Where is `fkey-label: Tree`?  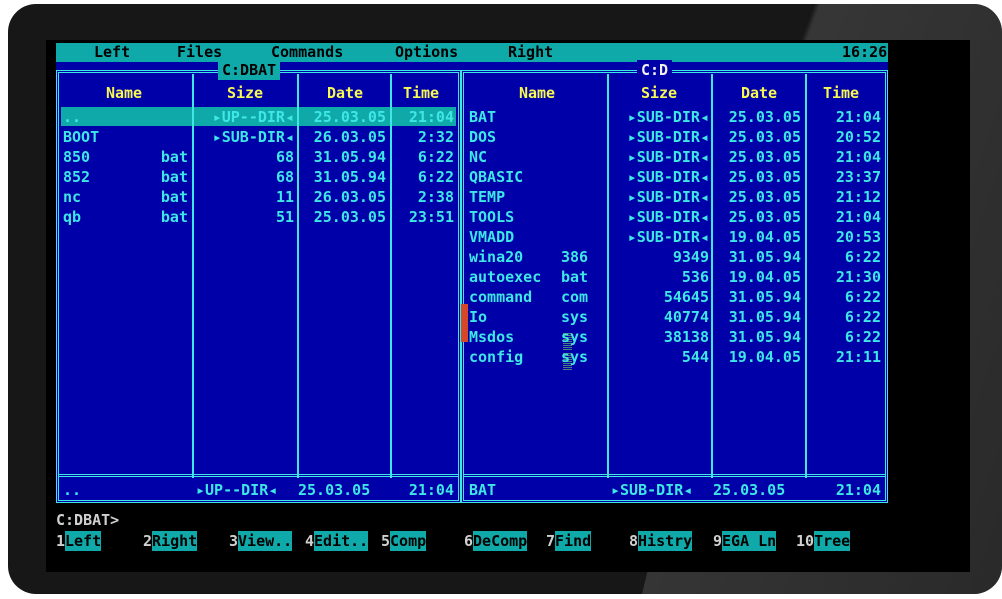 fkey-label: Tree is located at coordinates (832, 541).